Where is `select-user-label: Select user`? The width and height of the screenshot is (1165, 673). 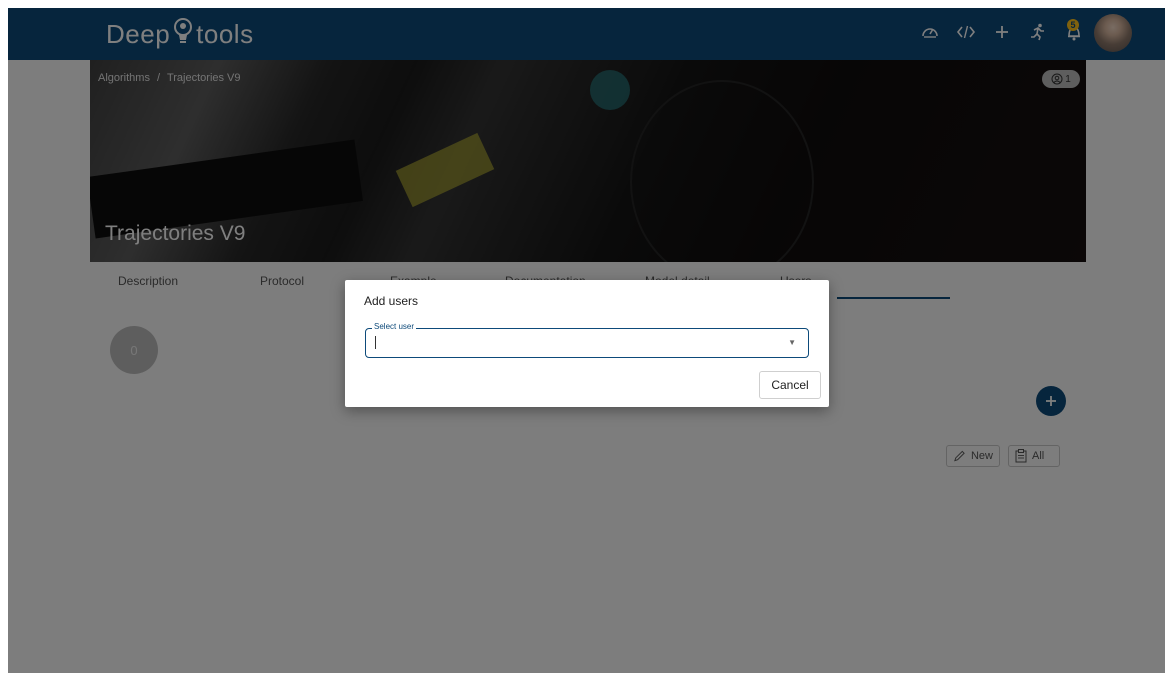
select-user-label: Select user is located at coordinates (394, 326).